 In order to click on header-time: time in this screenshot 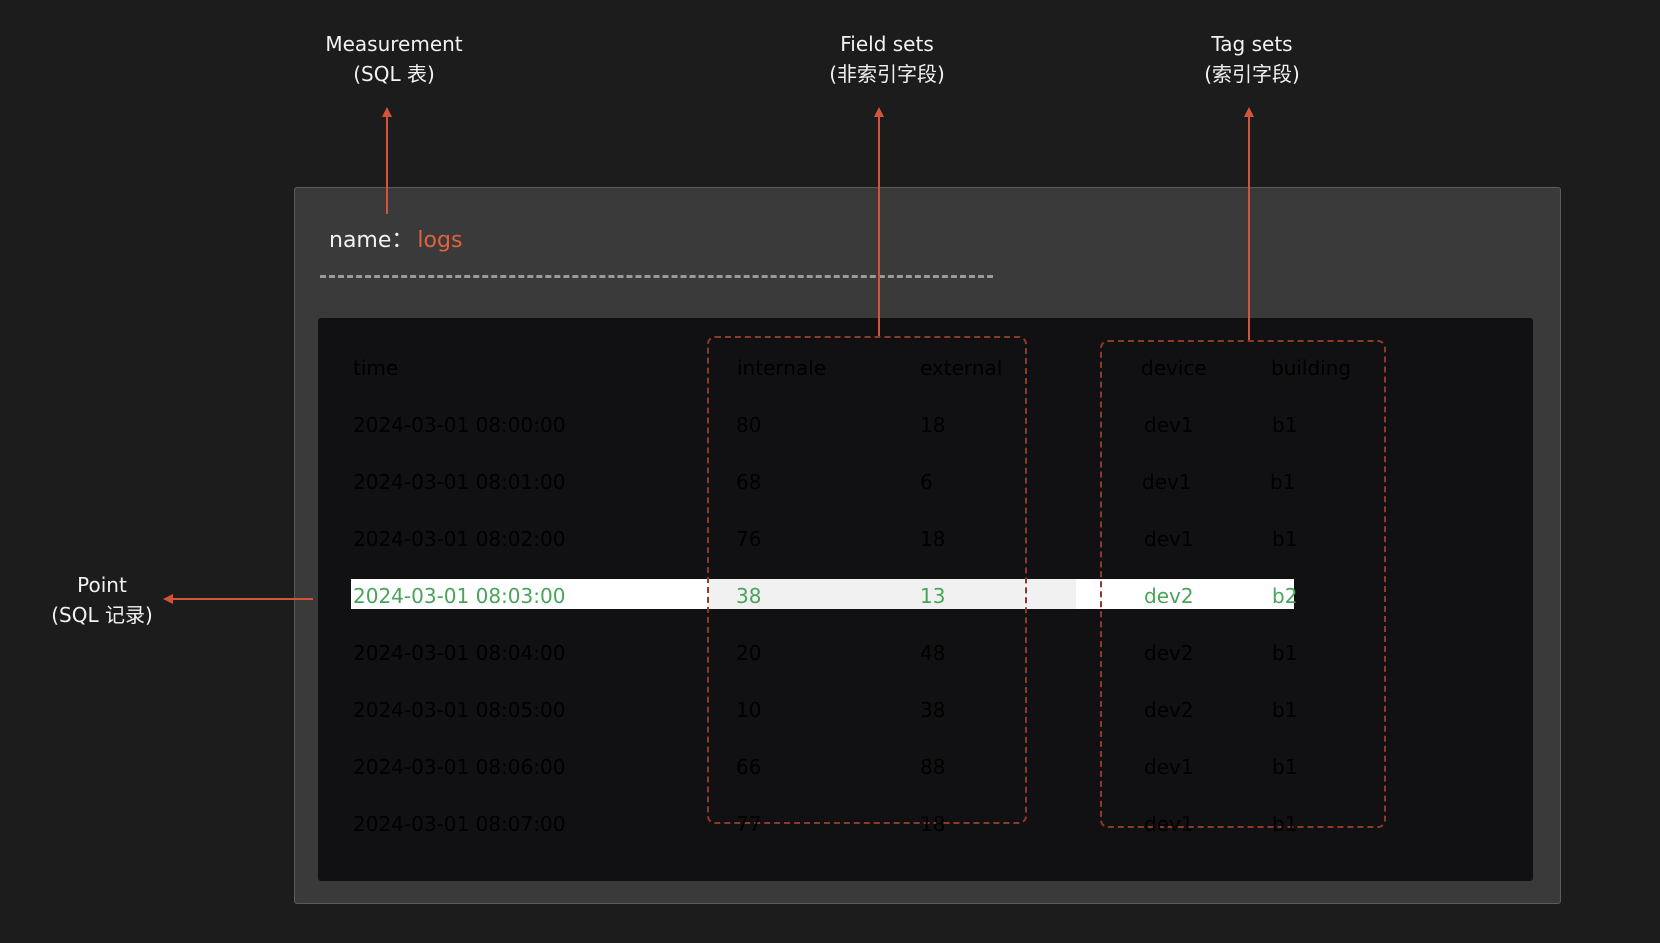, I will do `click(376, 368)`.